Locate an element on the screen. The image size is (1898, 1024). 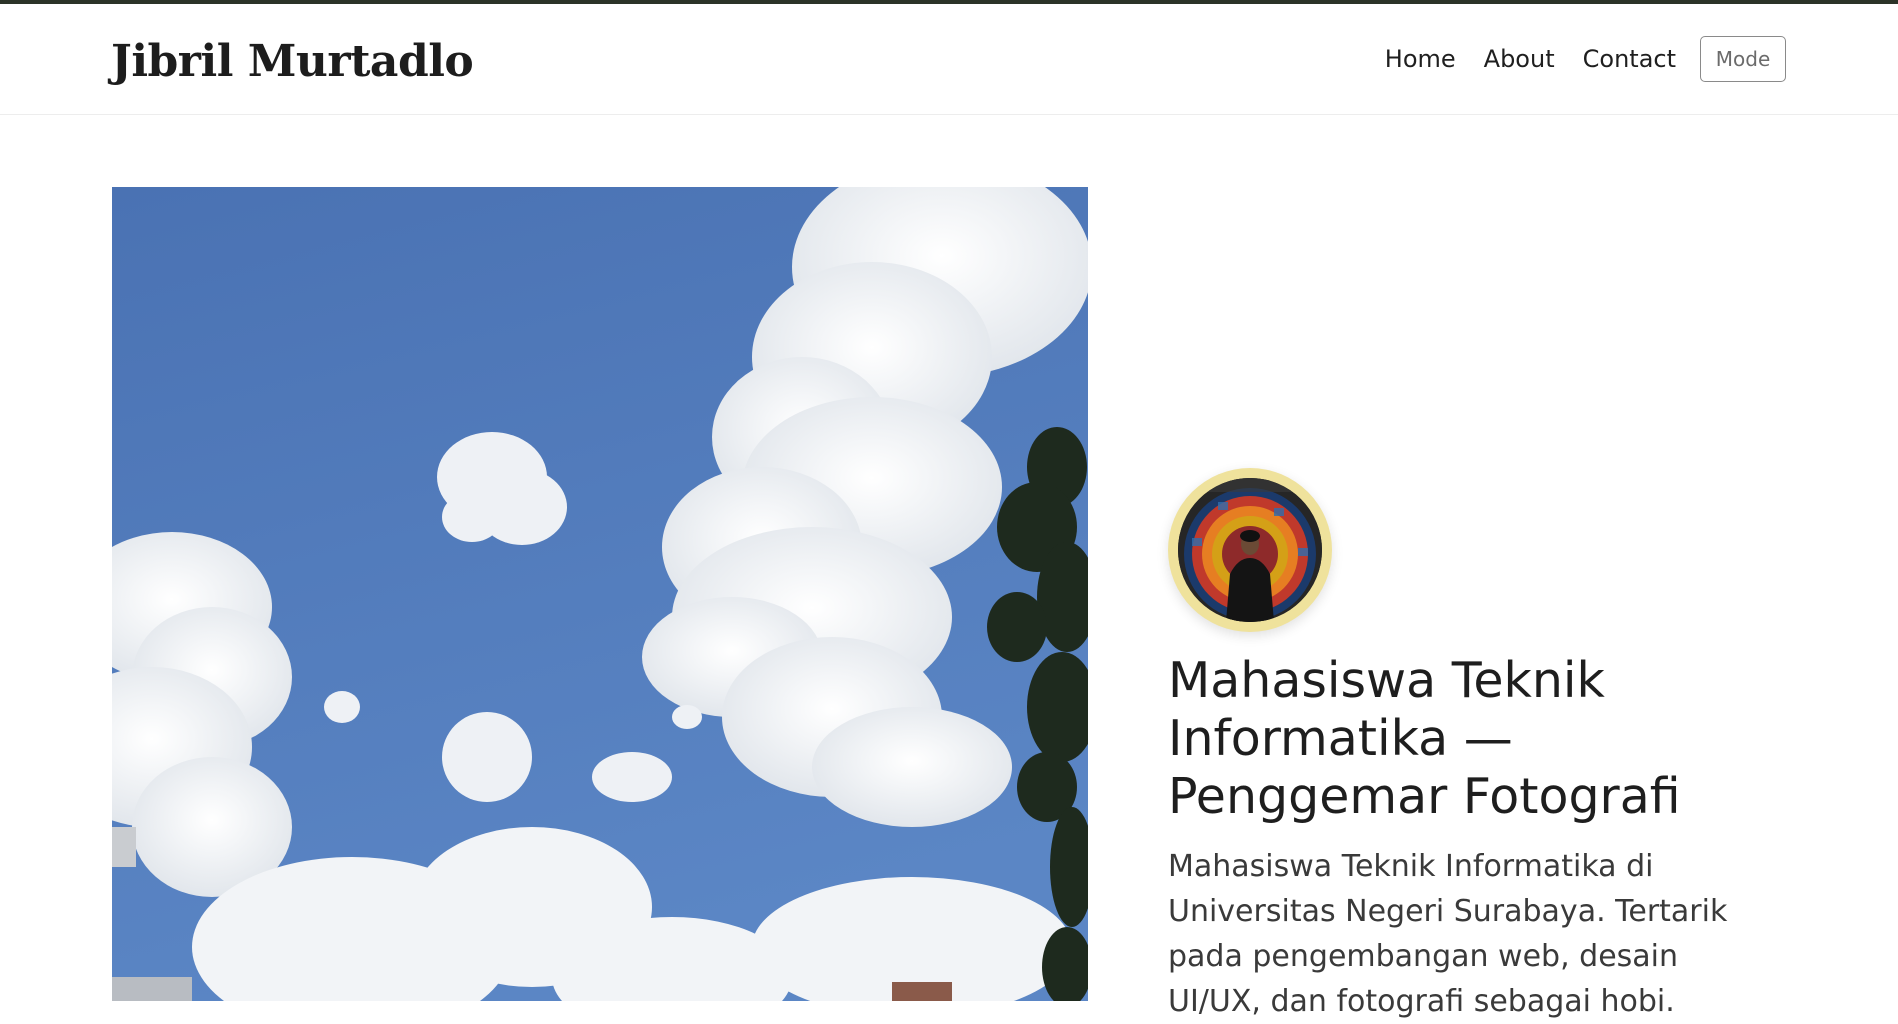
nav-about-link: About is located at coordinates (1519, 59).